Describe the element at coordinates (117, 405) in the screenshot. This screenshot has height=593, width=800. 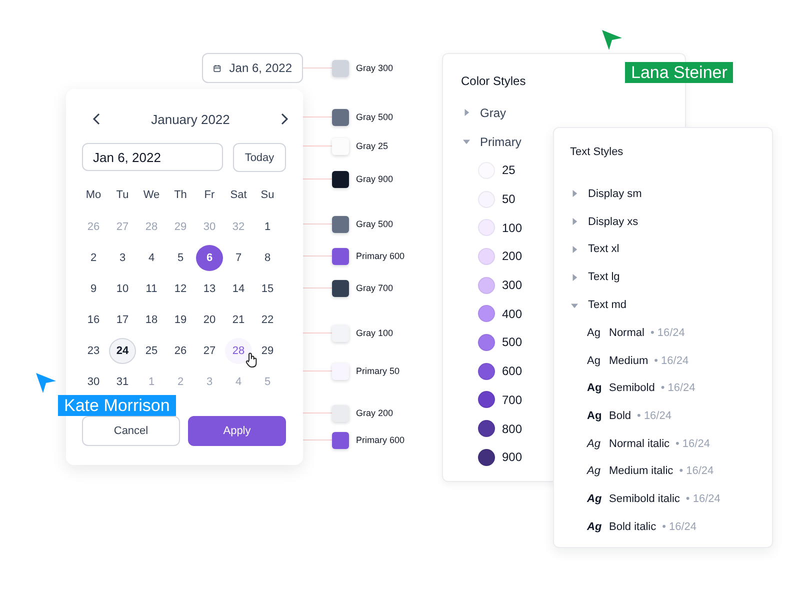
I see `collaborator-name-tag: Kate Morrison` at that location.